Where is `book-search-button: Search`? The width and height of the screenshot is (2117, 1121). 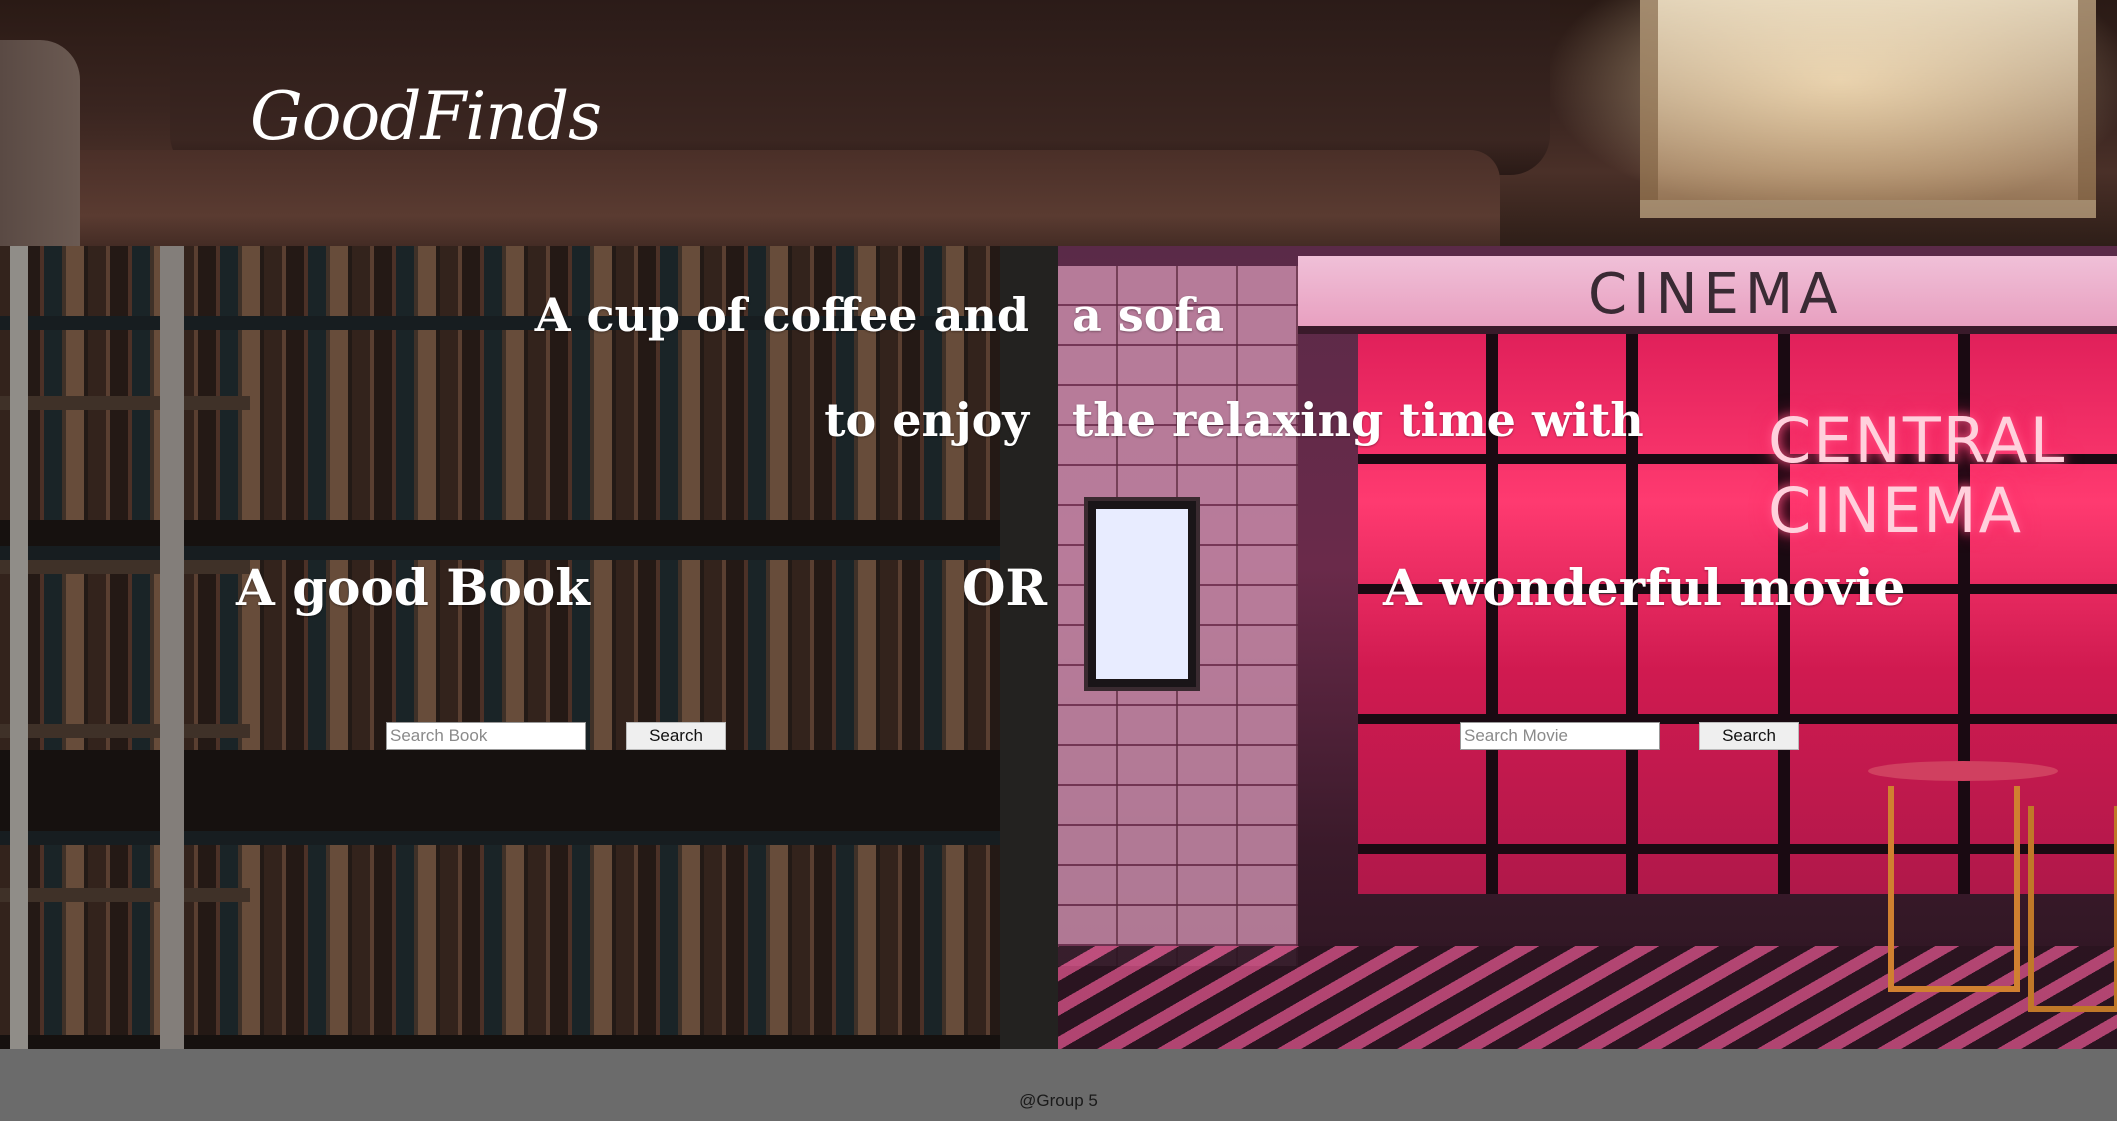
book-search-button: Search is located at coordinates (676, 736).